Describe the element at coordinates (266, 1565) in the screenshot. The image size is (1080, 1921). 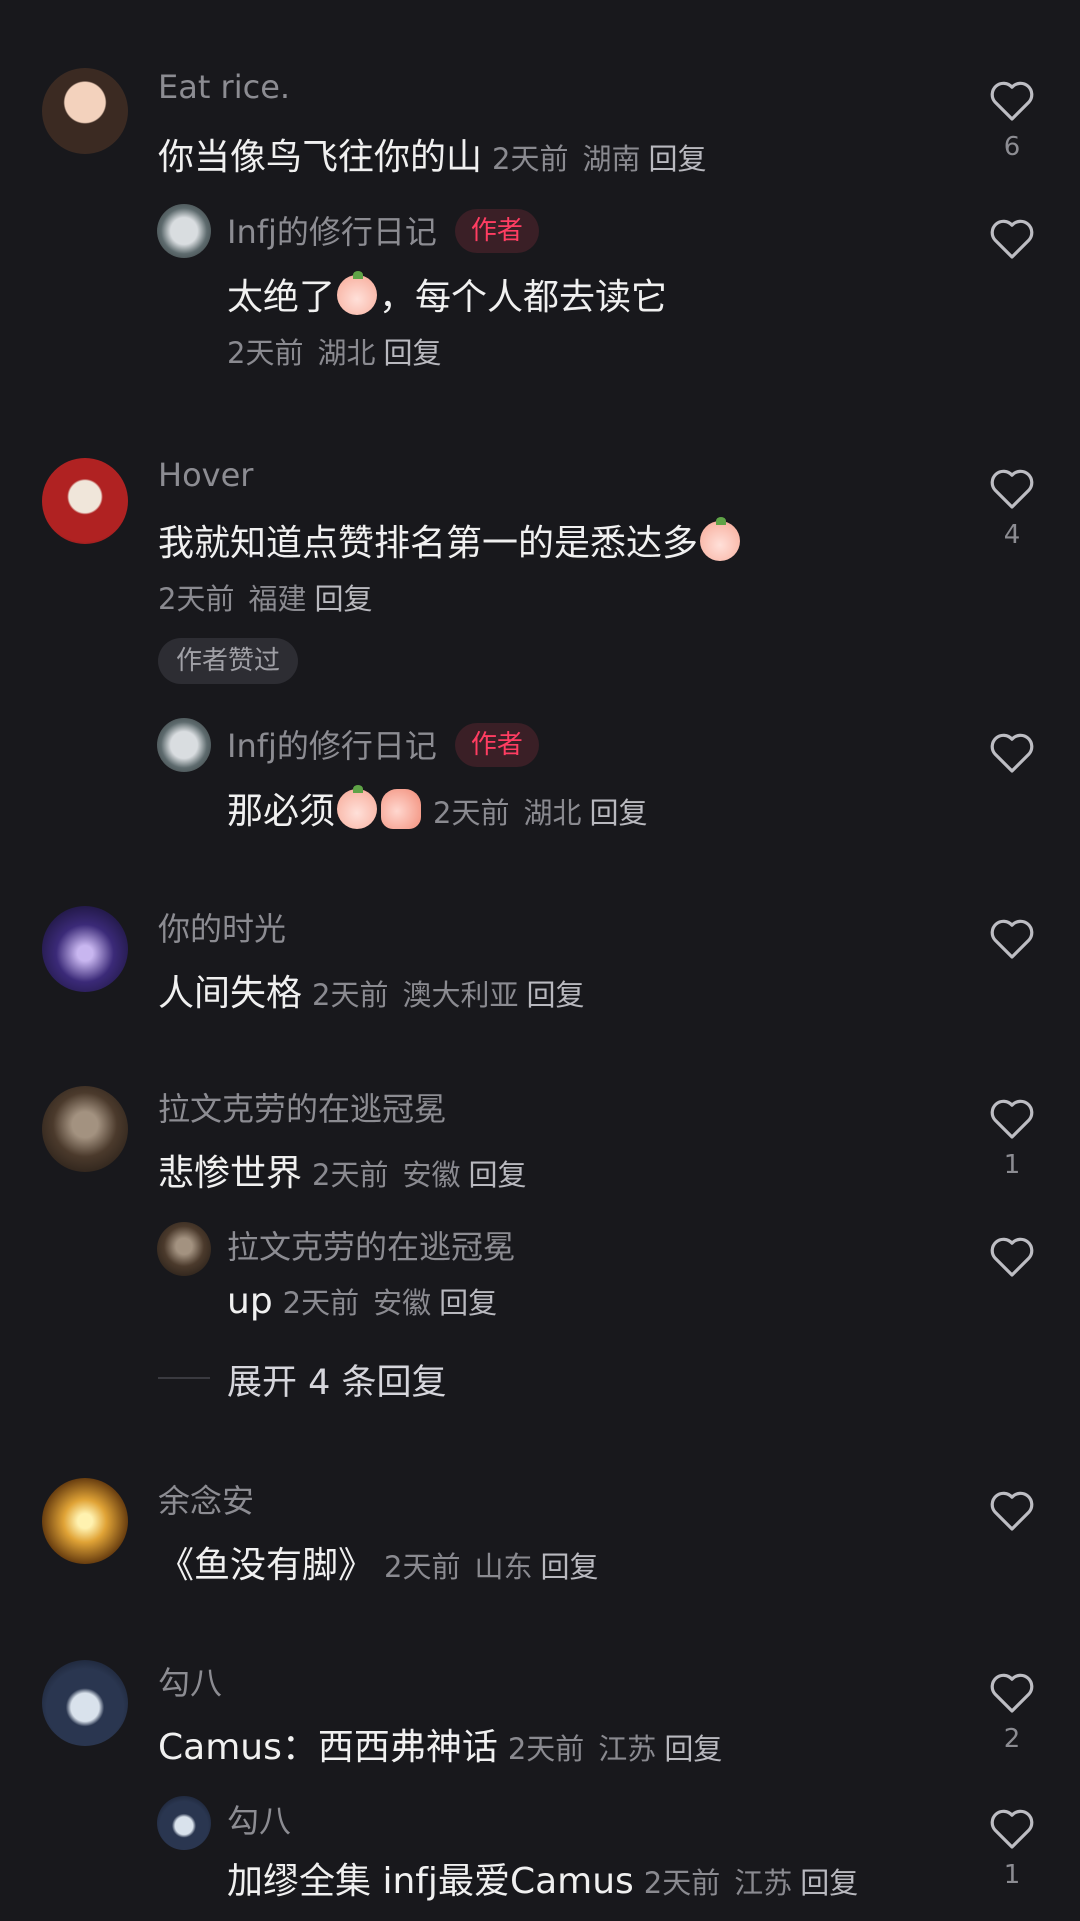
I see `comment-body: 《鱼没有脚》` at that location.